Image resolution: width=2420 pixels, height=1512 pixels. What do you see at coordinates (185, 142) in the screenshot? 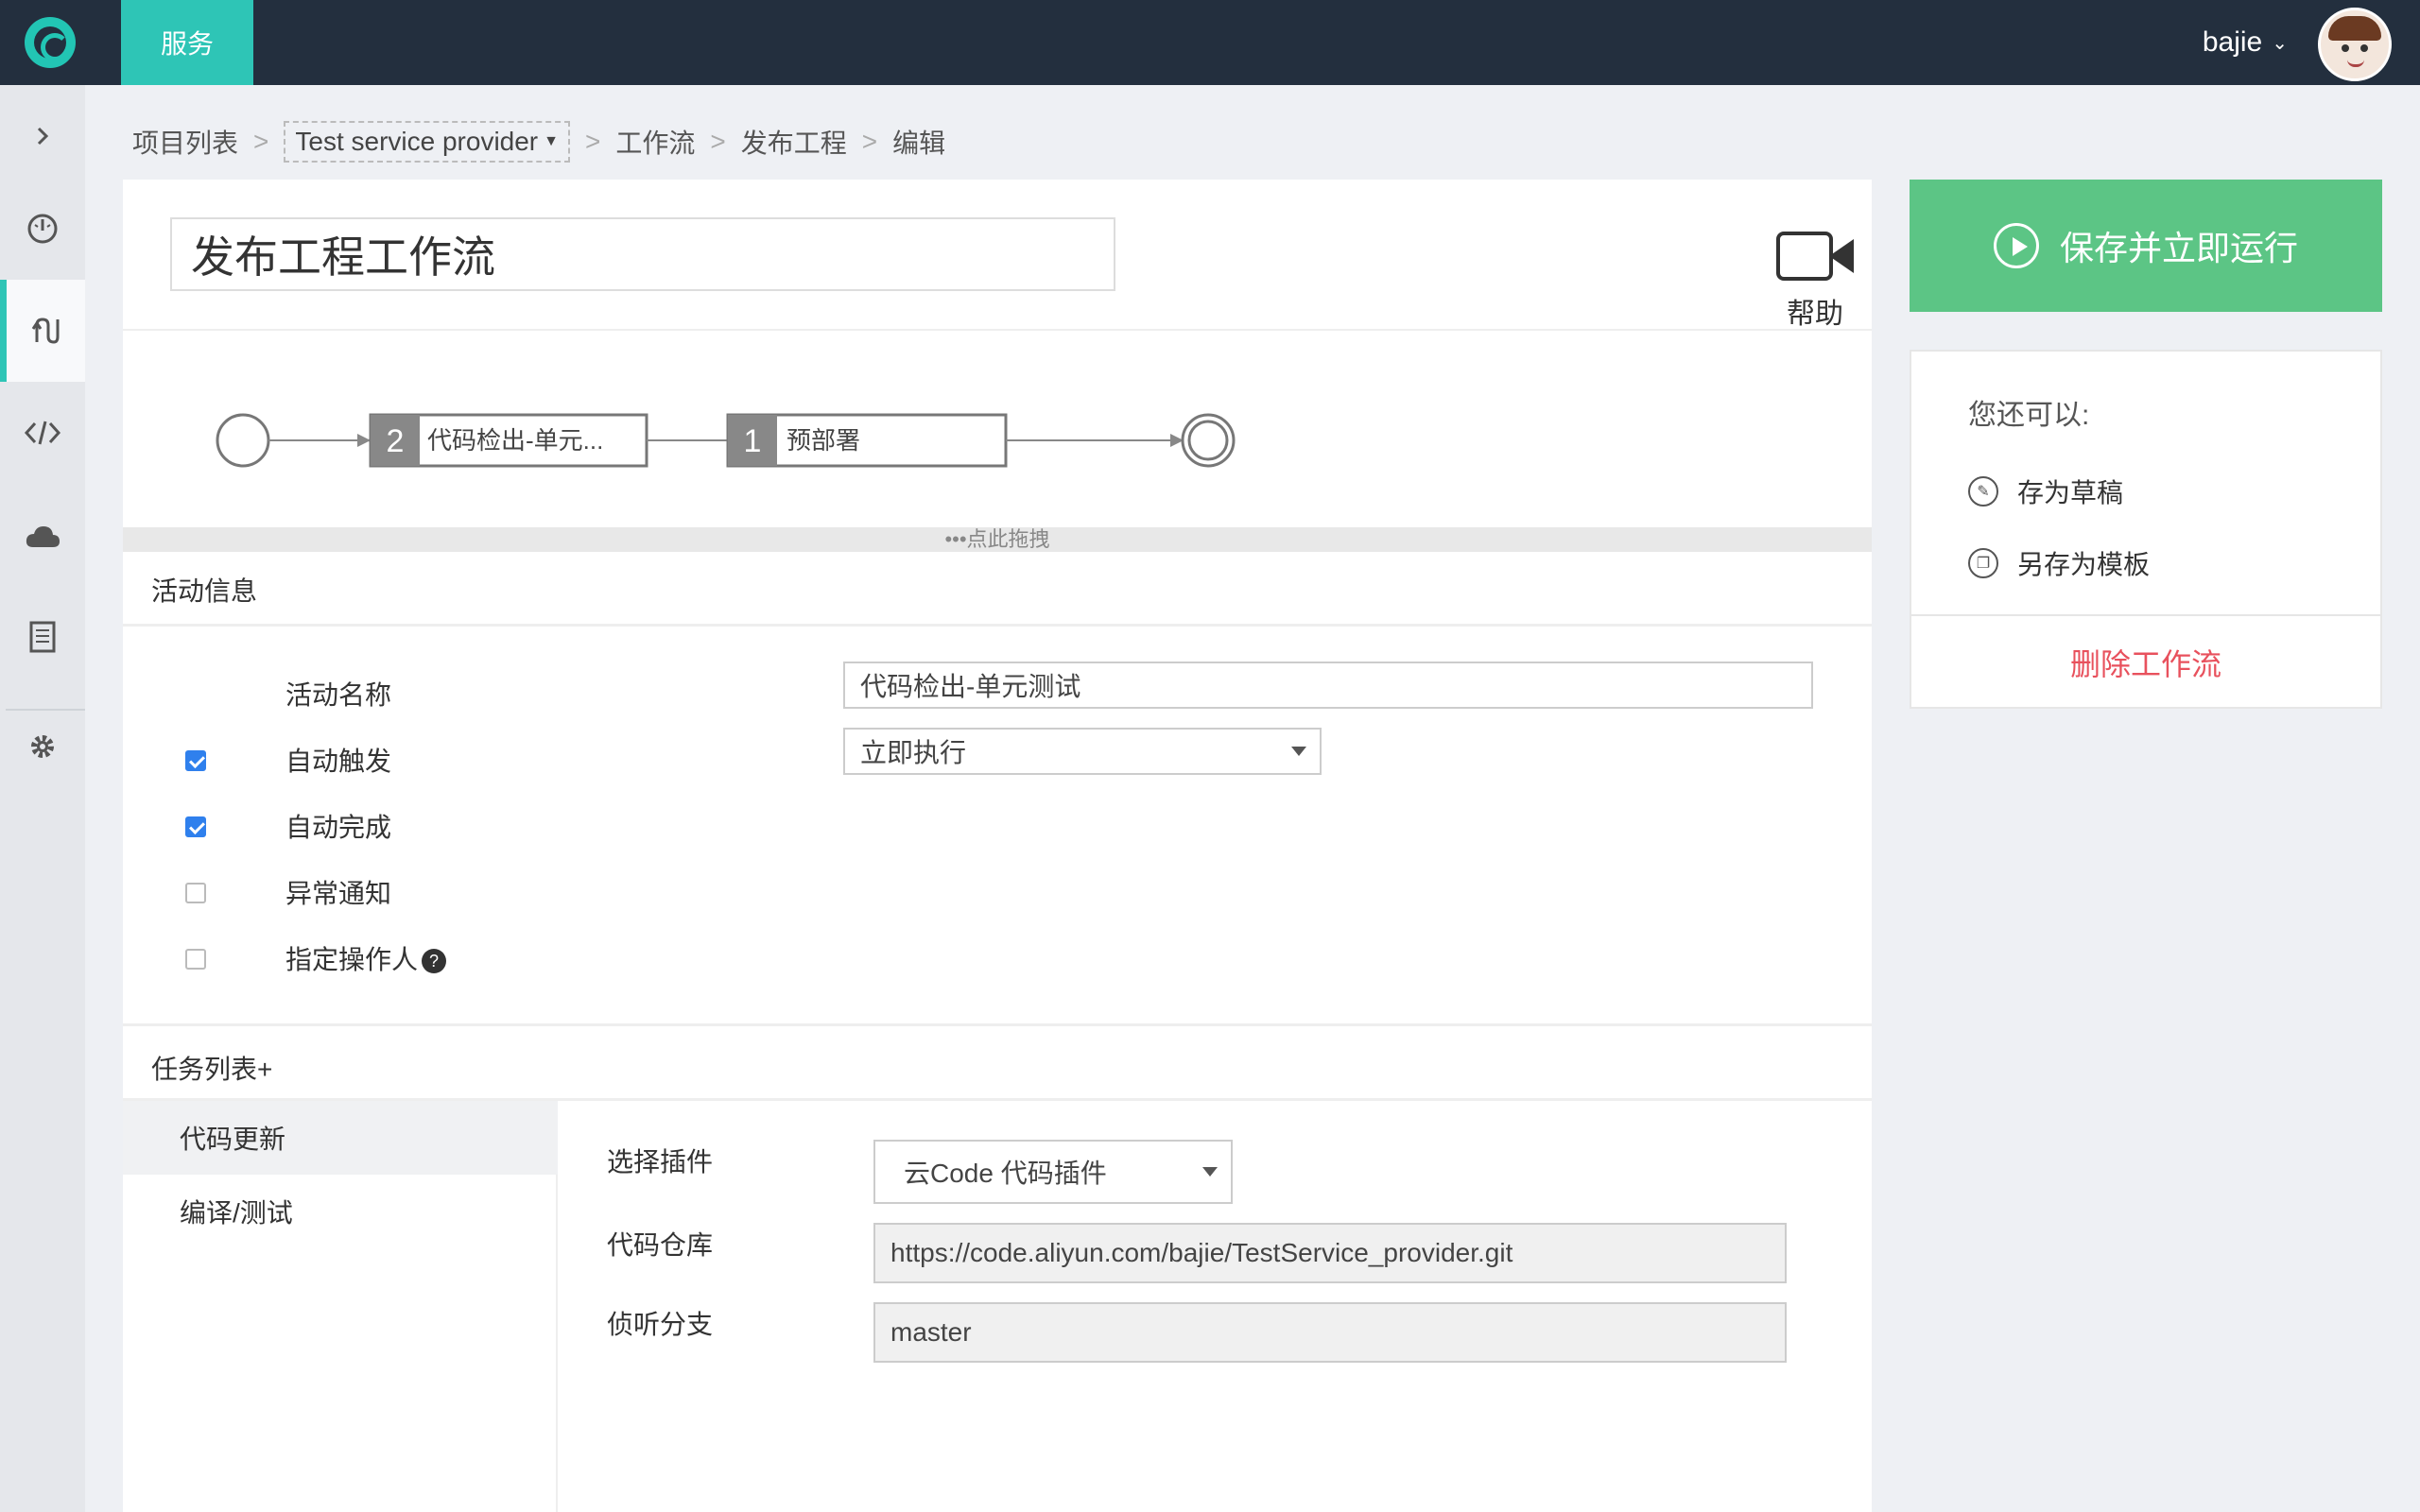
I see `breadcrumb-projects: 项目列表` at bounding box center [185, 142].